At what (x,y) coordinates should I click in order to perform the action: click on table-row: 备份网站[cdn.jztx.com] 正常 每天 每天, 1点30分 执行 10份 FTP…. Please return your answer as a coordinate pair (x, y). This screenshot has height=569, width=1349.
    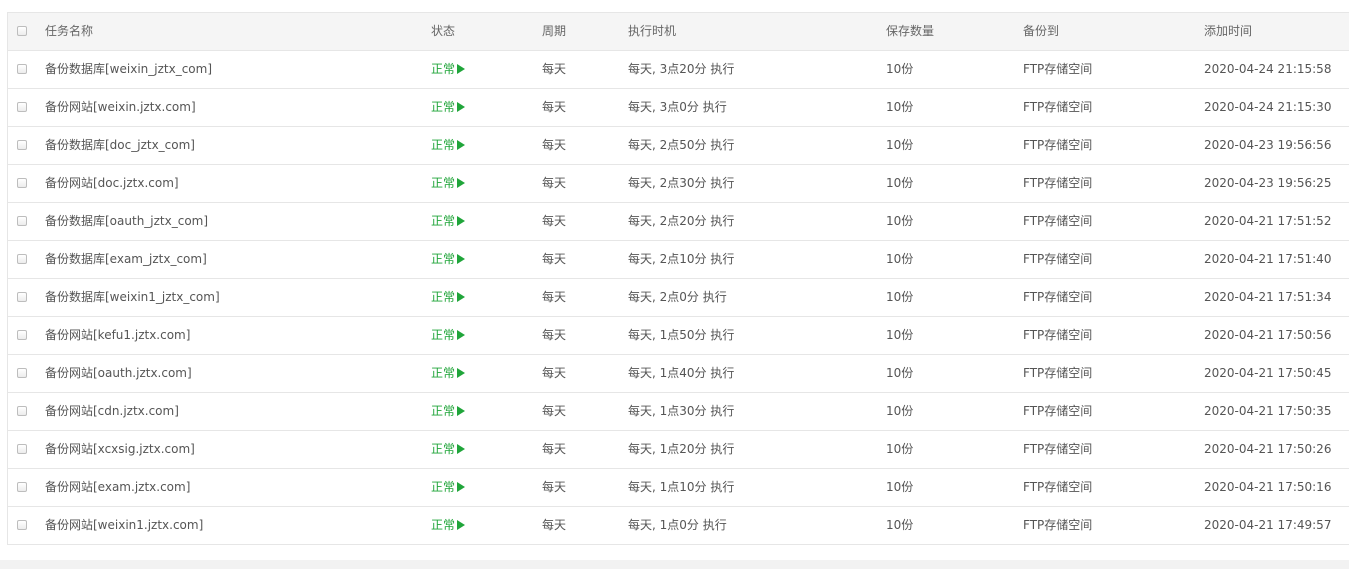
    Looking at the image, I should click on (678, 412).